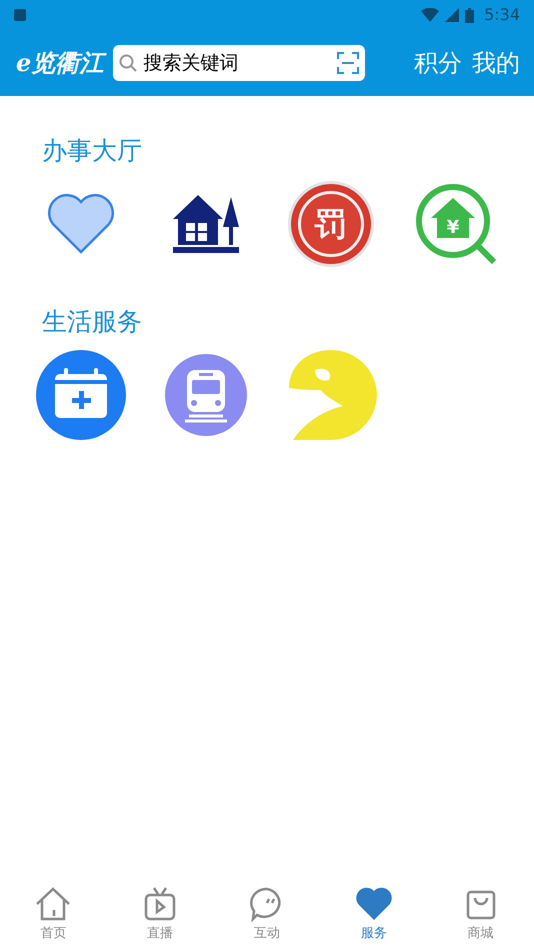 The width and height of the screenshot is (534, 950). I want to click on wifi-icon, so click(430, 15).